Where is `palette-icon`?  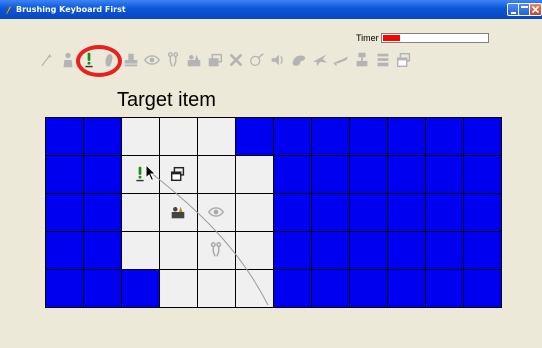
palette-icon is located at coordinates (299, 60).